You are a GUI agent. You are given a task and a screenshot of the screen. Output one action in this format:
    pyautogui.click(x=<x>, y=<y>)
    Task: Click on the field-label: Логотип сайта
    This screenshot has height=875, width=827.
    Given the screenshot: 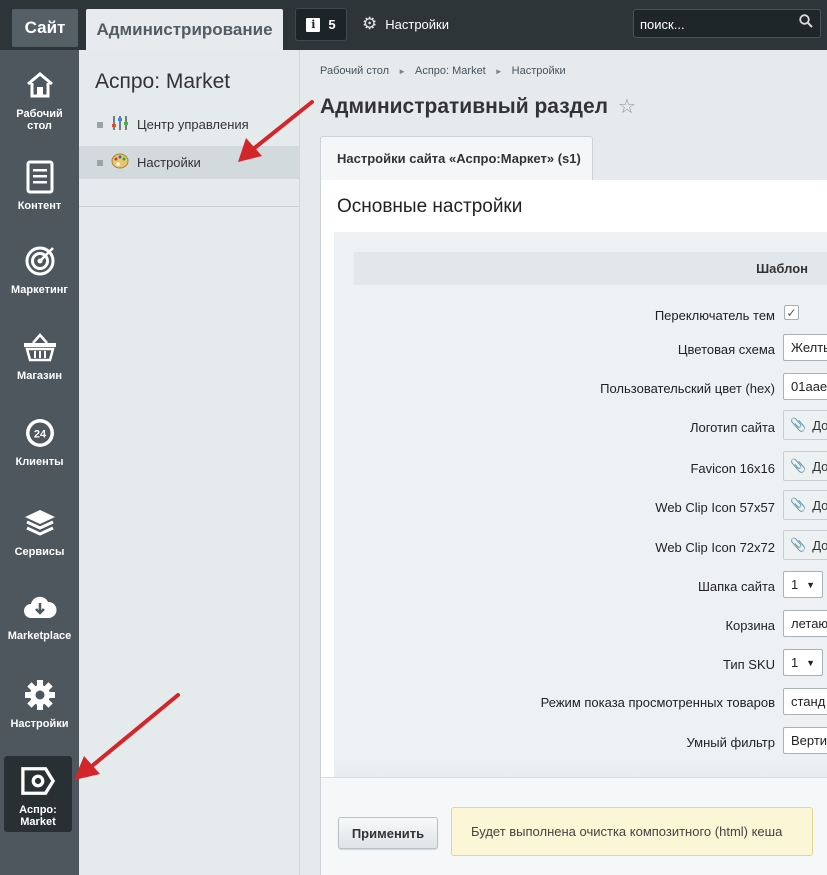 What is the action you would take?
    pyautogui.click(x=732, y=427)
    